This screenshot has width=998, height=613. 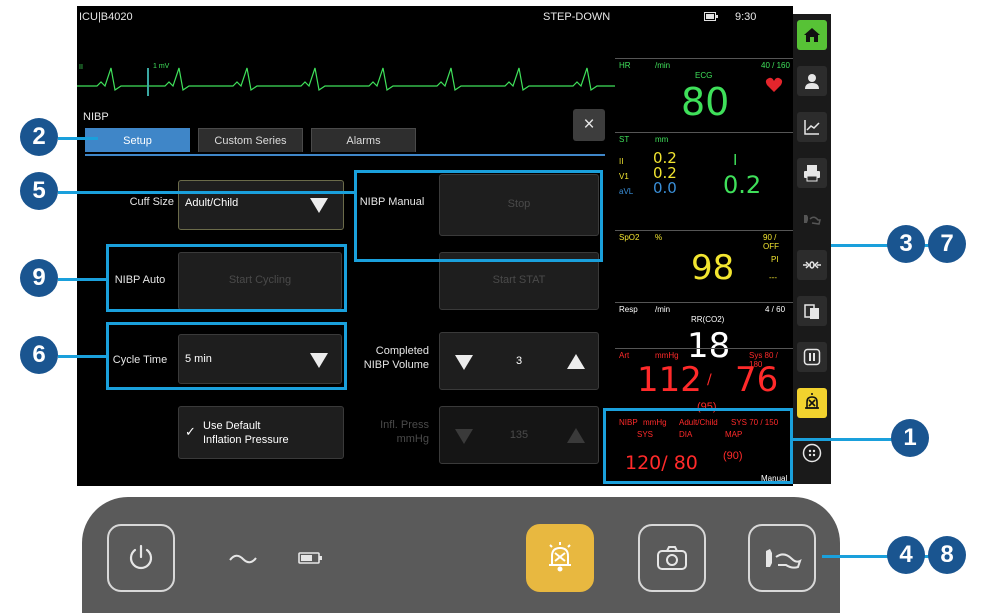 What do you see at coordinates (704, 180) in the screenshot?
I see `st-tile: ST mm II V1 aVL 0.2 0.2 0.0 I 0.2` at bounding box center [704, 180].